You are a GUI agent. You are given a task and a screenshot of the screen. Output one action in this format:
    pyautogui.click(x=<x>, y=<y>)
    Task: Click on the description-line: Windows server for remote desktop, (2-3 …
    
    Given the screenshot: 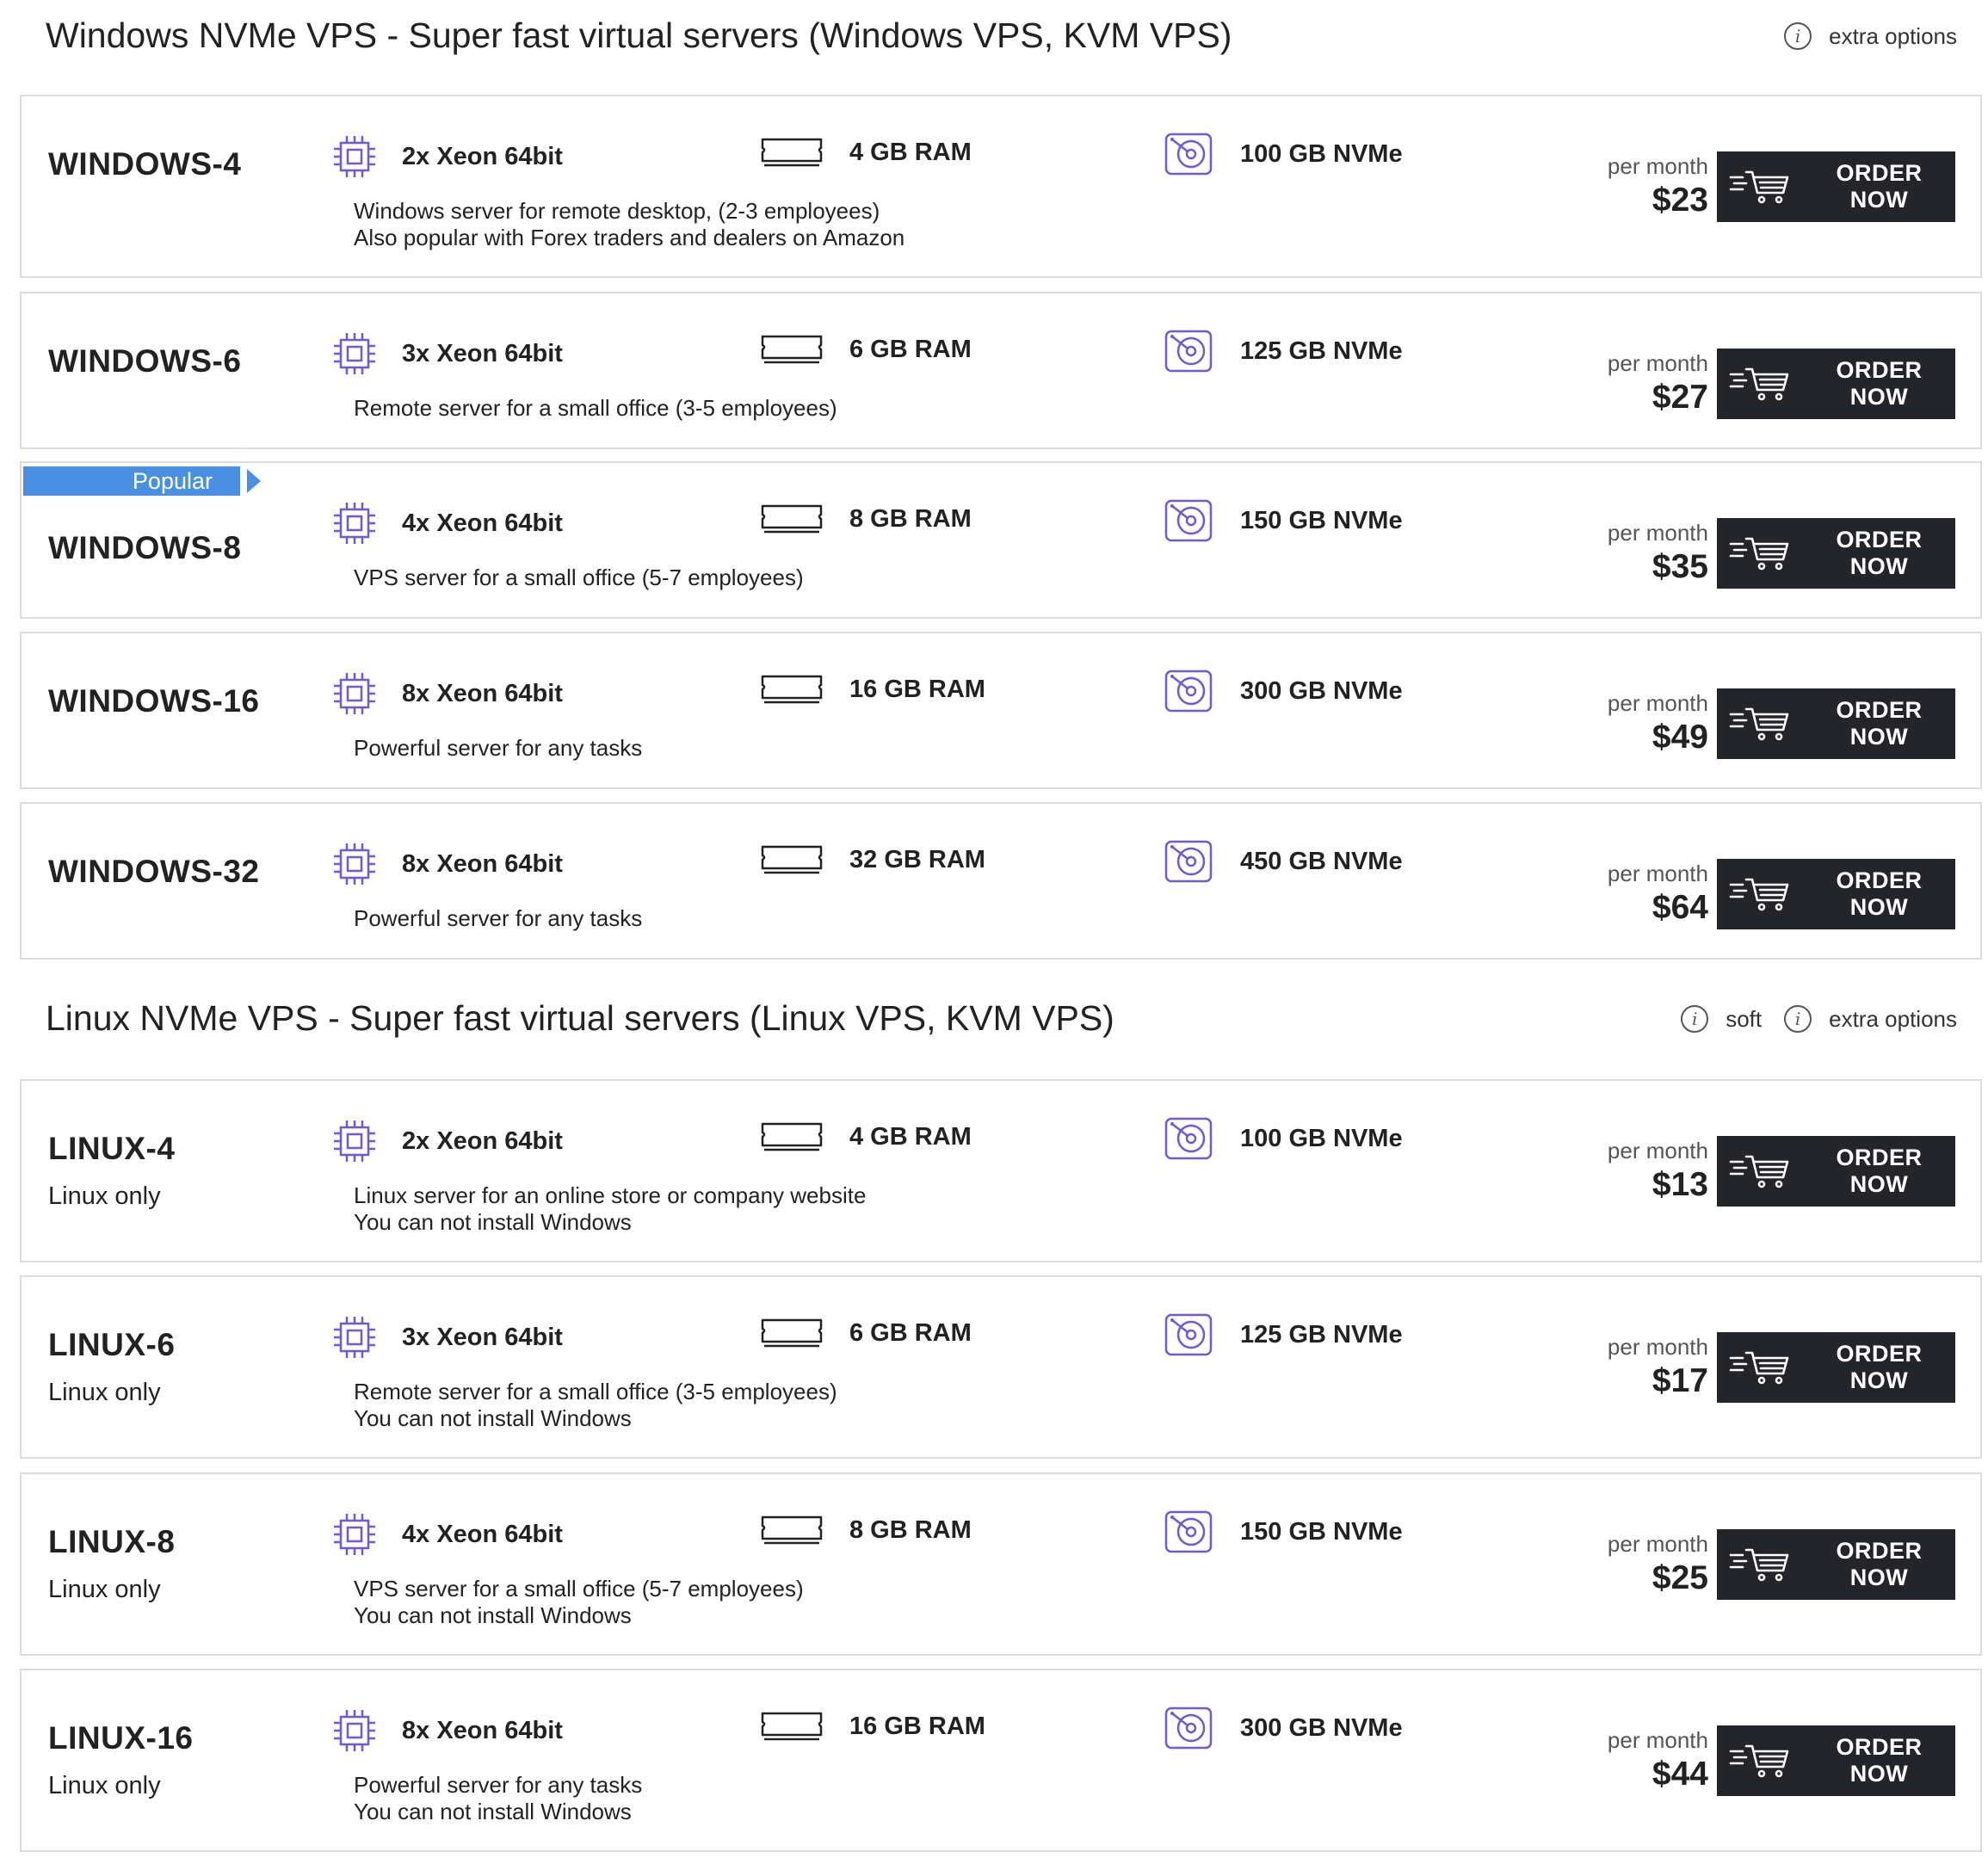 What is the action you would take?
    pyautogui.click(x=617, y=211)
    